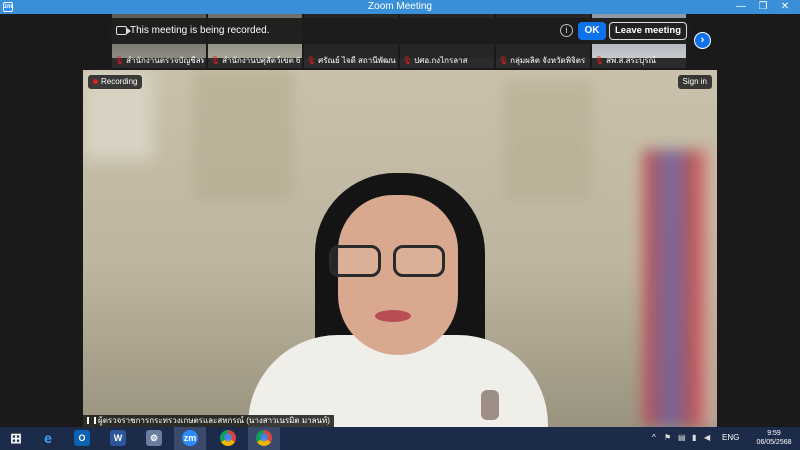  Describe the element at coordinates (592, 31) in the screenshot. I see `ok-button: OK` at that location.